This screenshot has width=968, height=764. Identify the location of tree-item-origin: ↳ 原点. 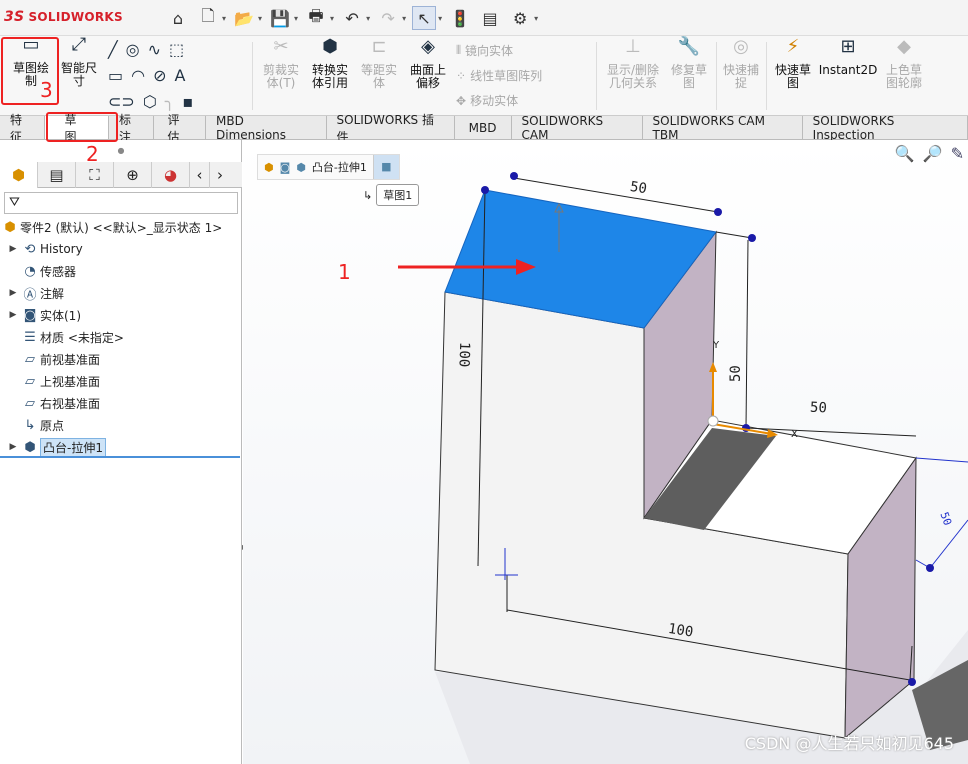
(121, 425).